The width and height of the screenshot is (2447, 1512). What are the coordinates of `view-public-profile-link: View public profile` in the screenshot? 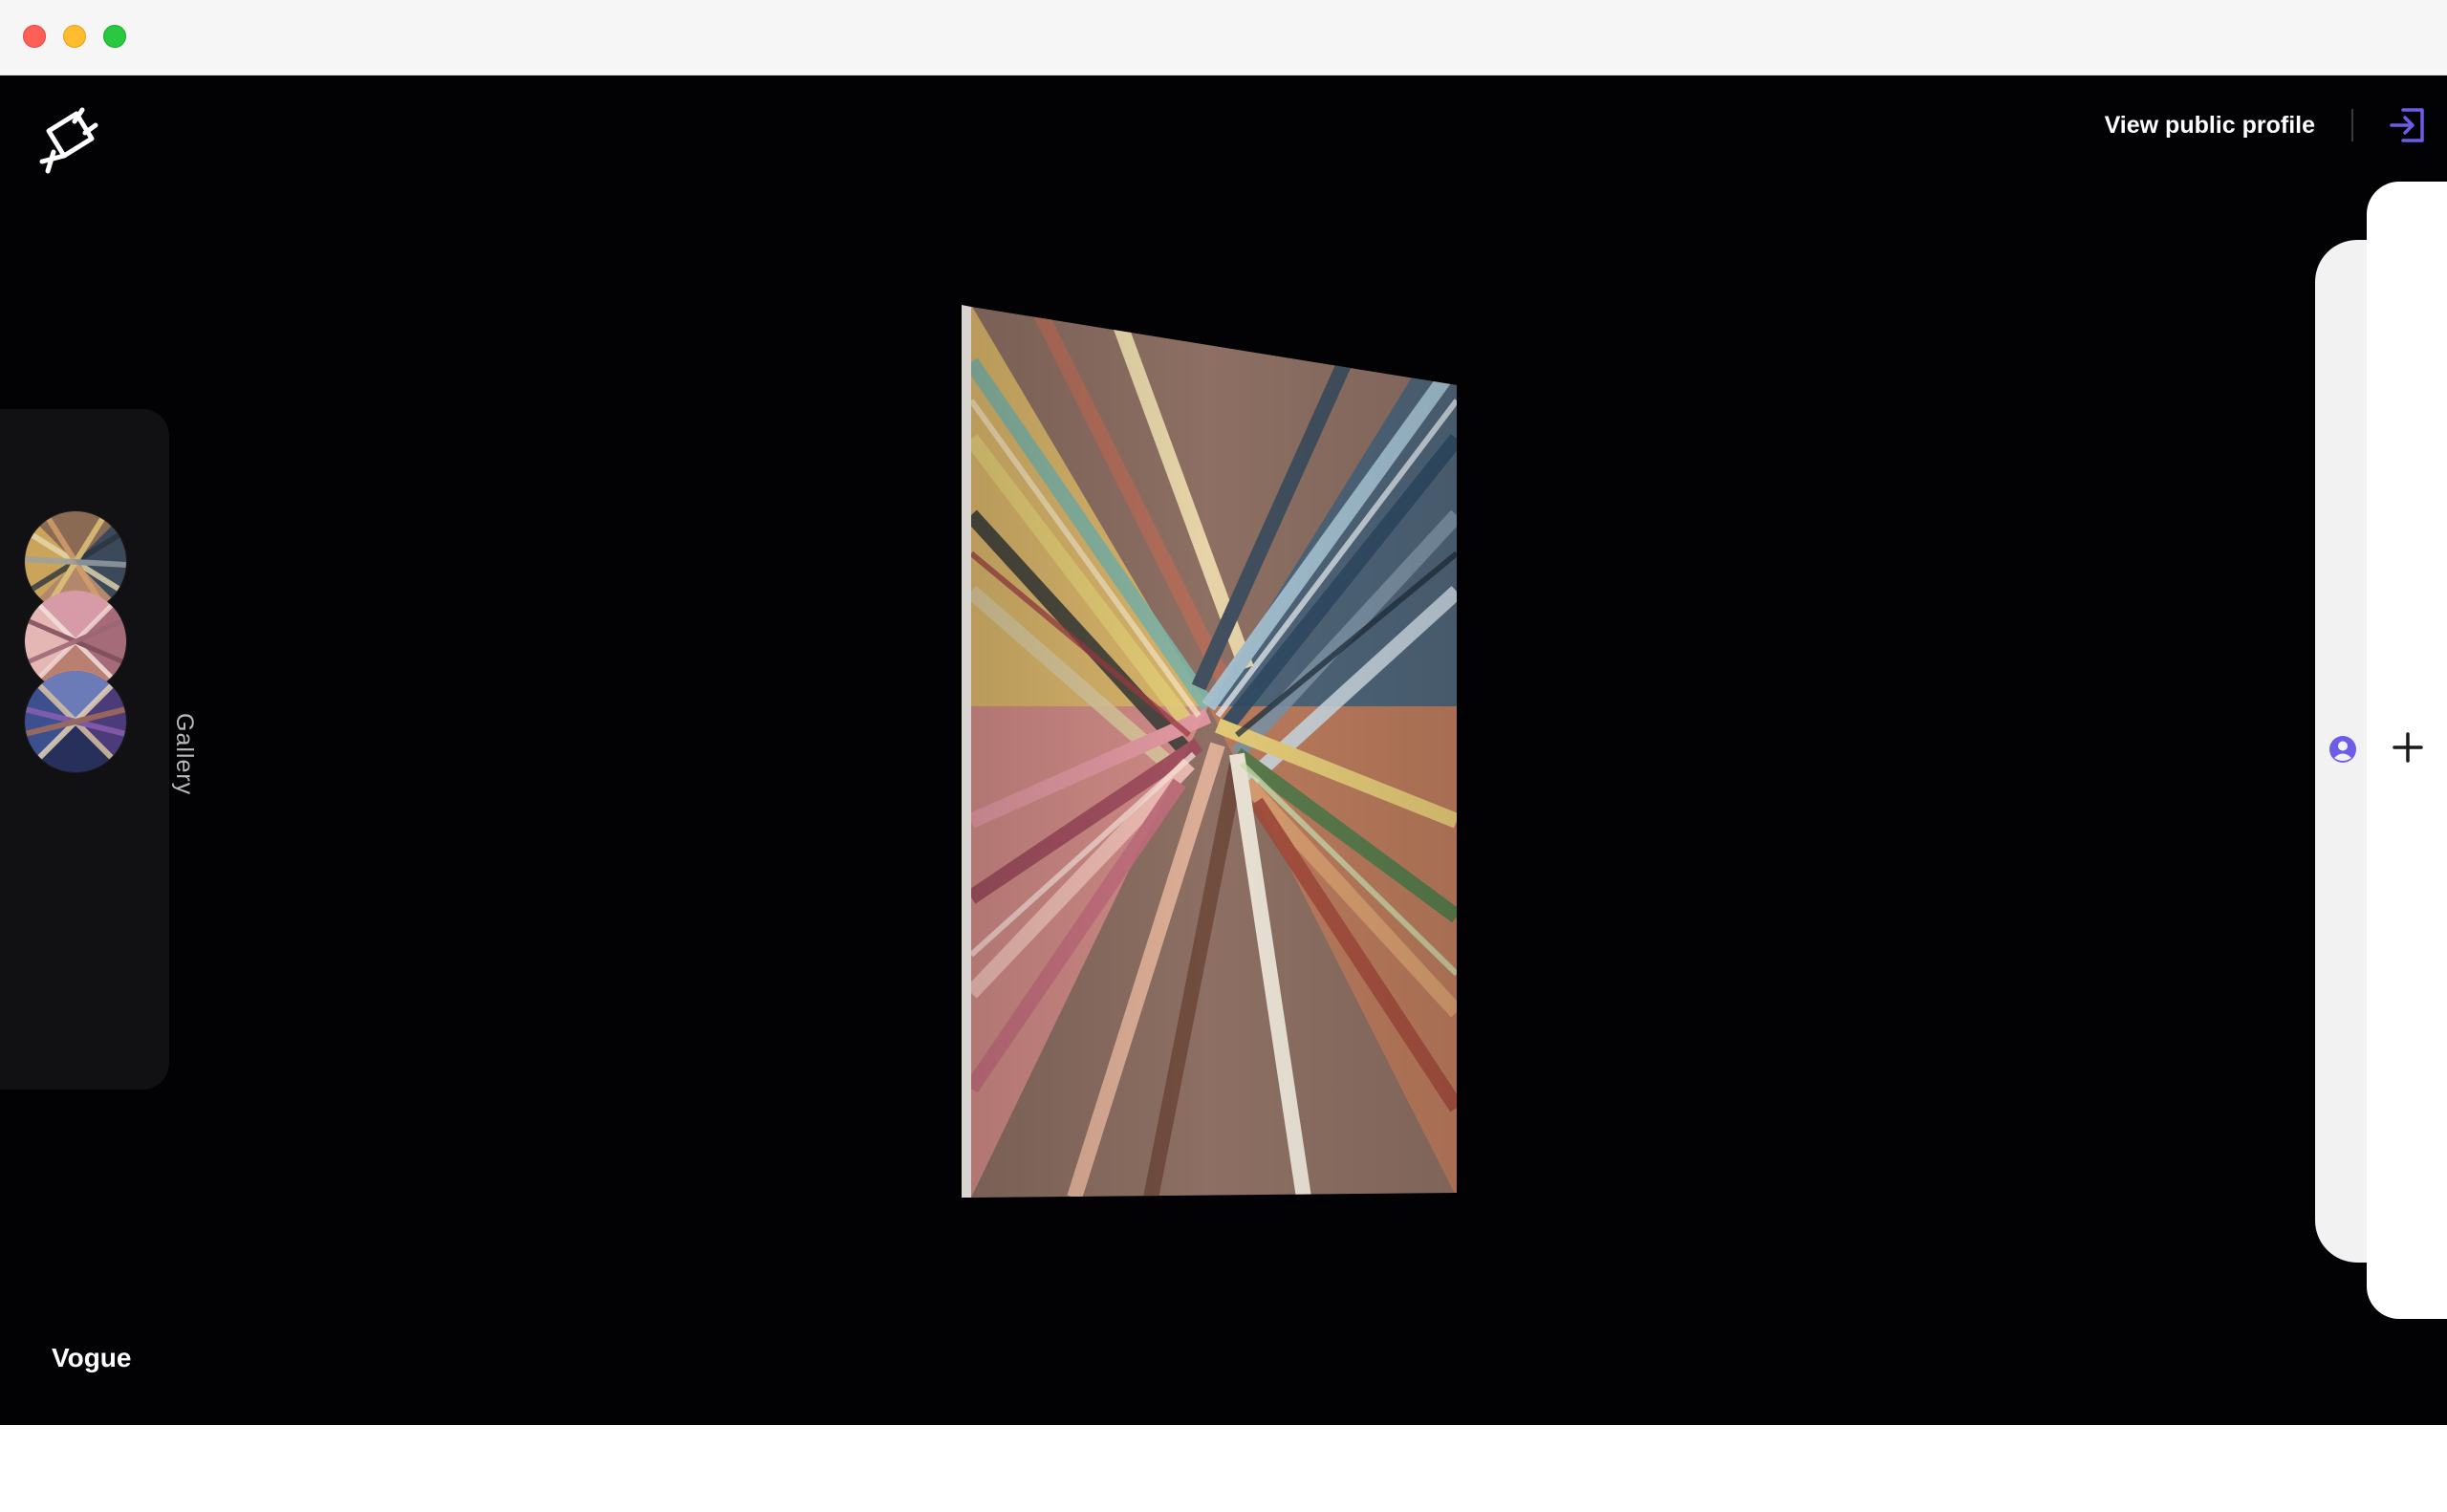 It's located at (2210, 126).